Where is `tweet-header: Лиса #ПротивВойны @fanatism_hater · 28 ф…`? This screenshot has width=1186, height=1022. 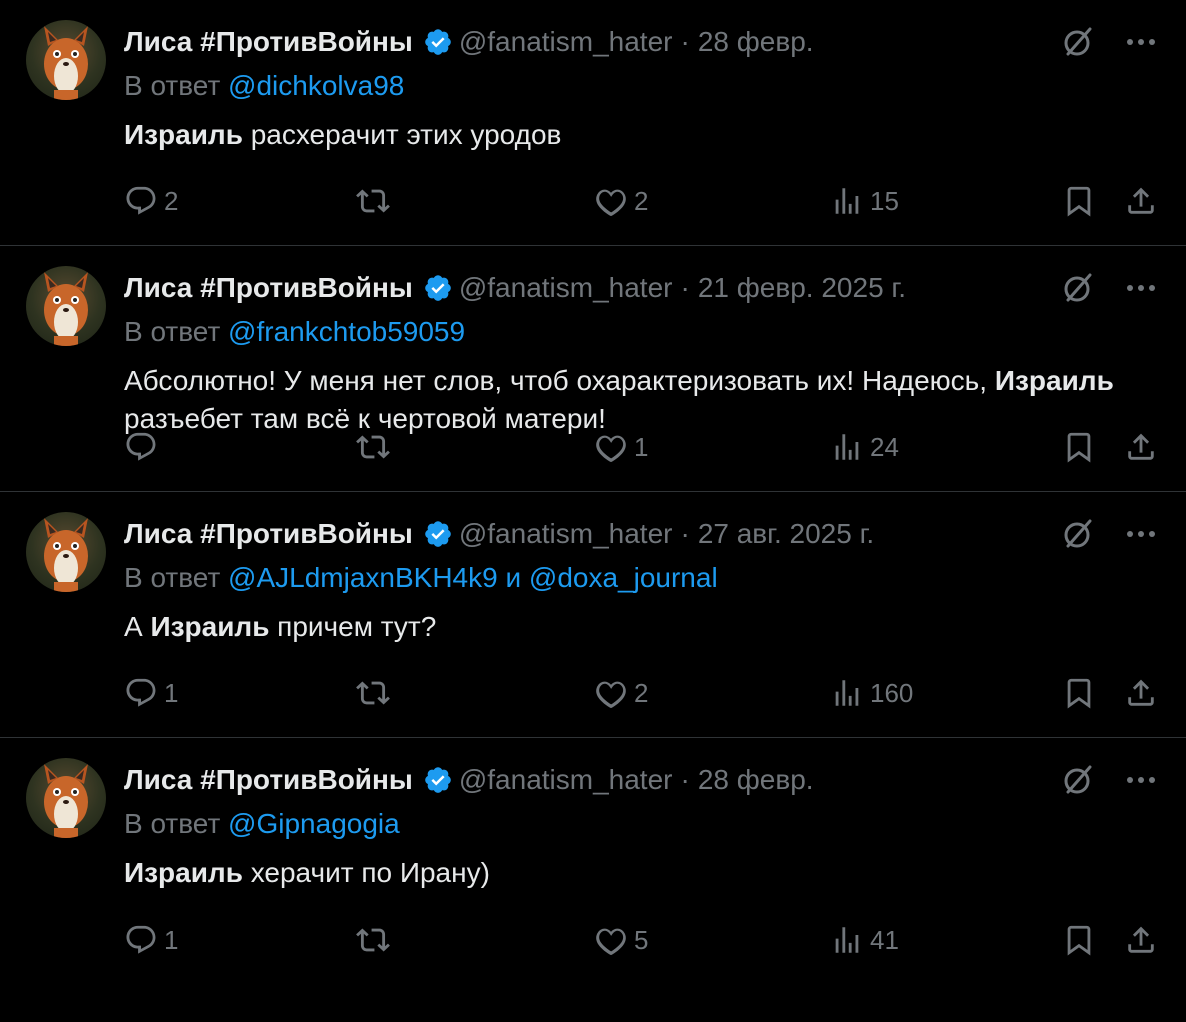
tweet-header: Лиса #ПротивВойны @fanatism_hater · 28 ф… is located at coordinates (469, 780).